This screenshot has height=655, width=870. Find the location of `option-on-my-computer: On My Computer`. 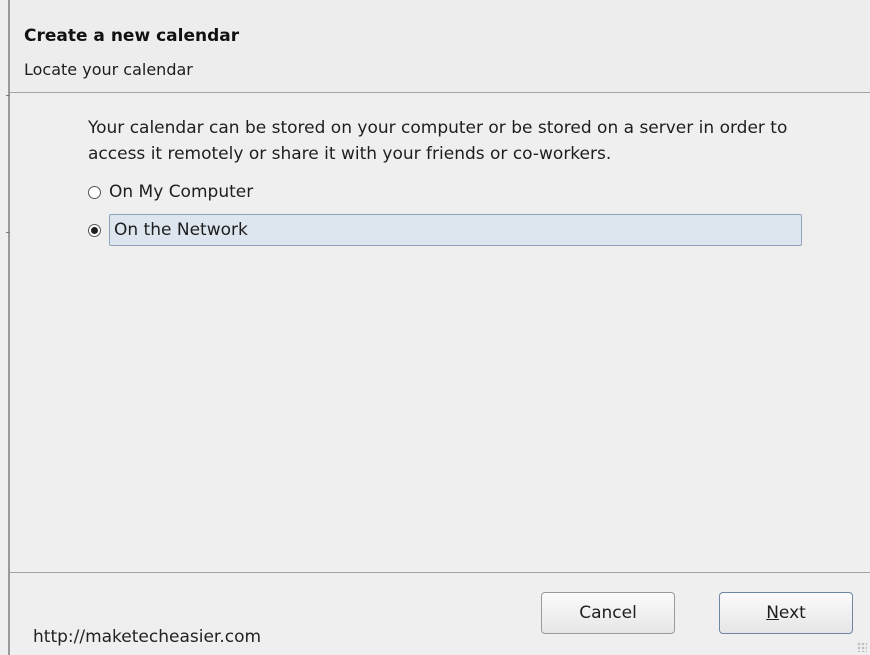

option-on-my-computer: On My Computer is located at coordinates (170, 192).